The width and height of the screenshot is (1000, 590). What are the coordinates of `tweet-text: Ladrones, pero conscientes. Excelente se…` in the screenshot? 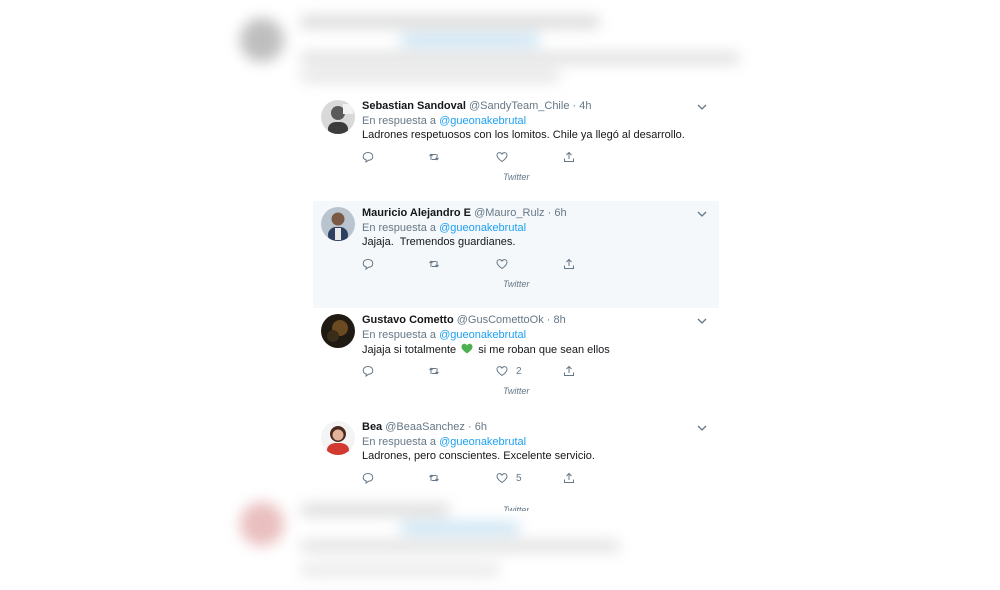 It's located at (478, 456).